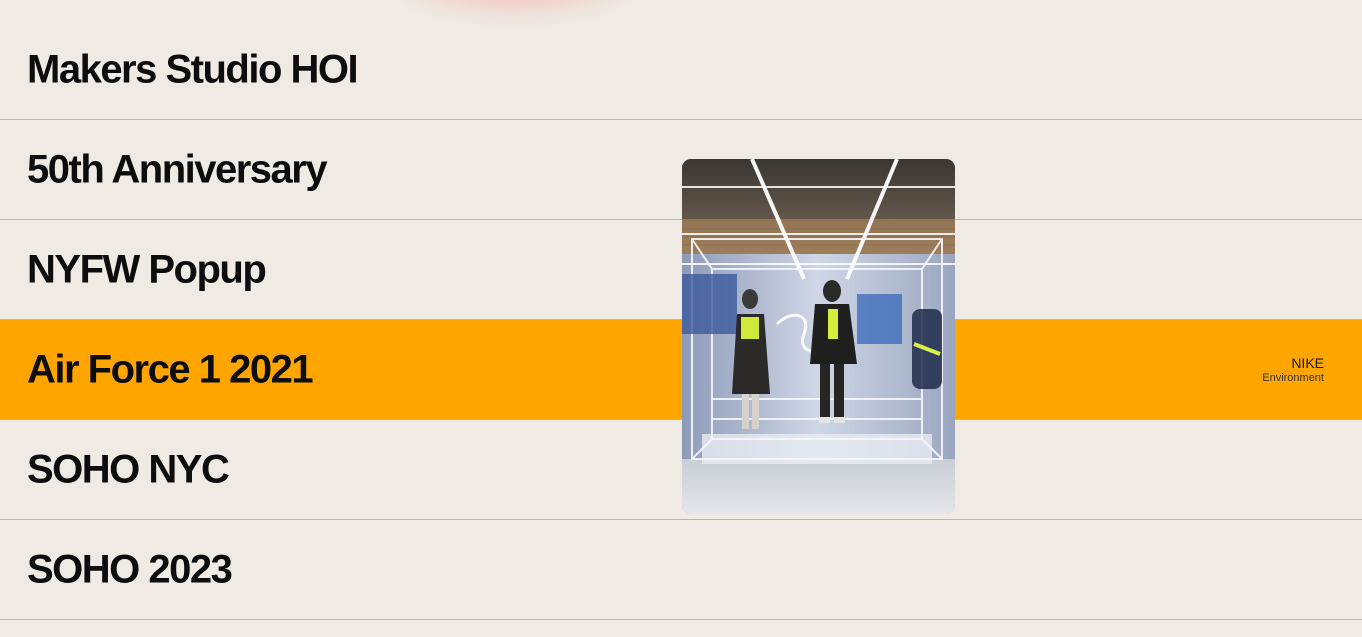  I want to click on project-title: 50th Anniversary, so click(177, 169).